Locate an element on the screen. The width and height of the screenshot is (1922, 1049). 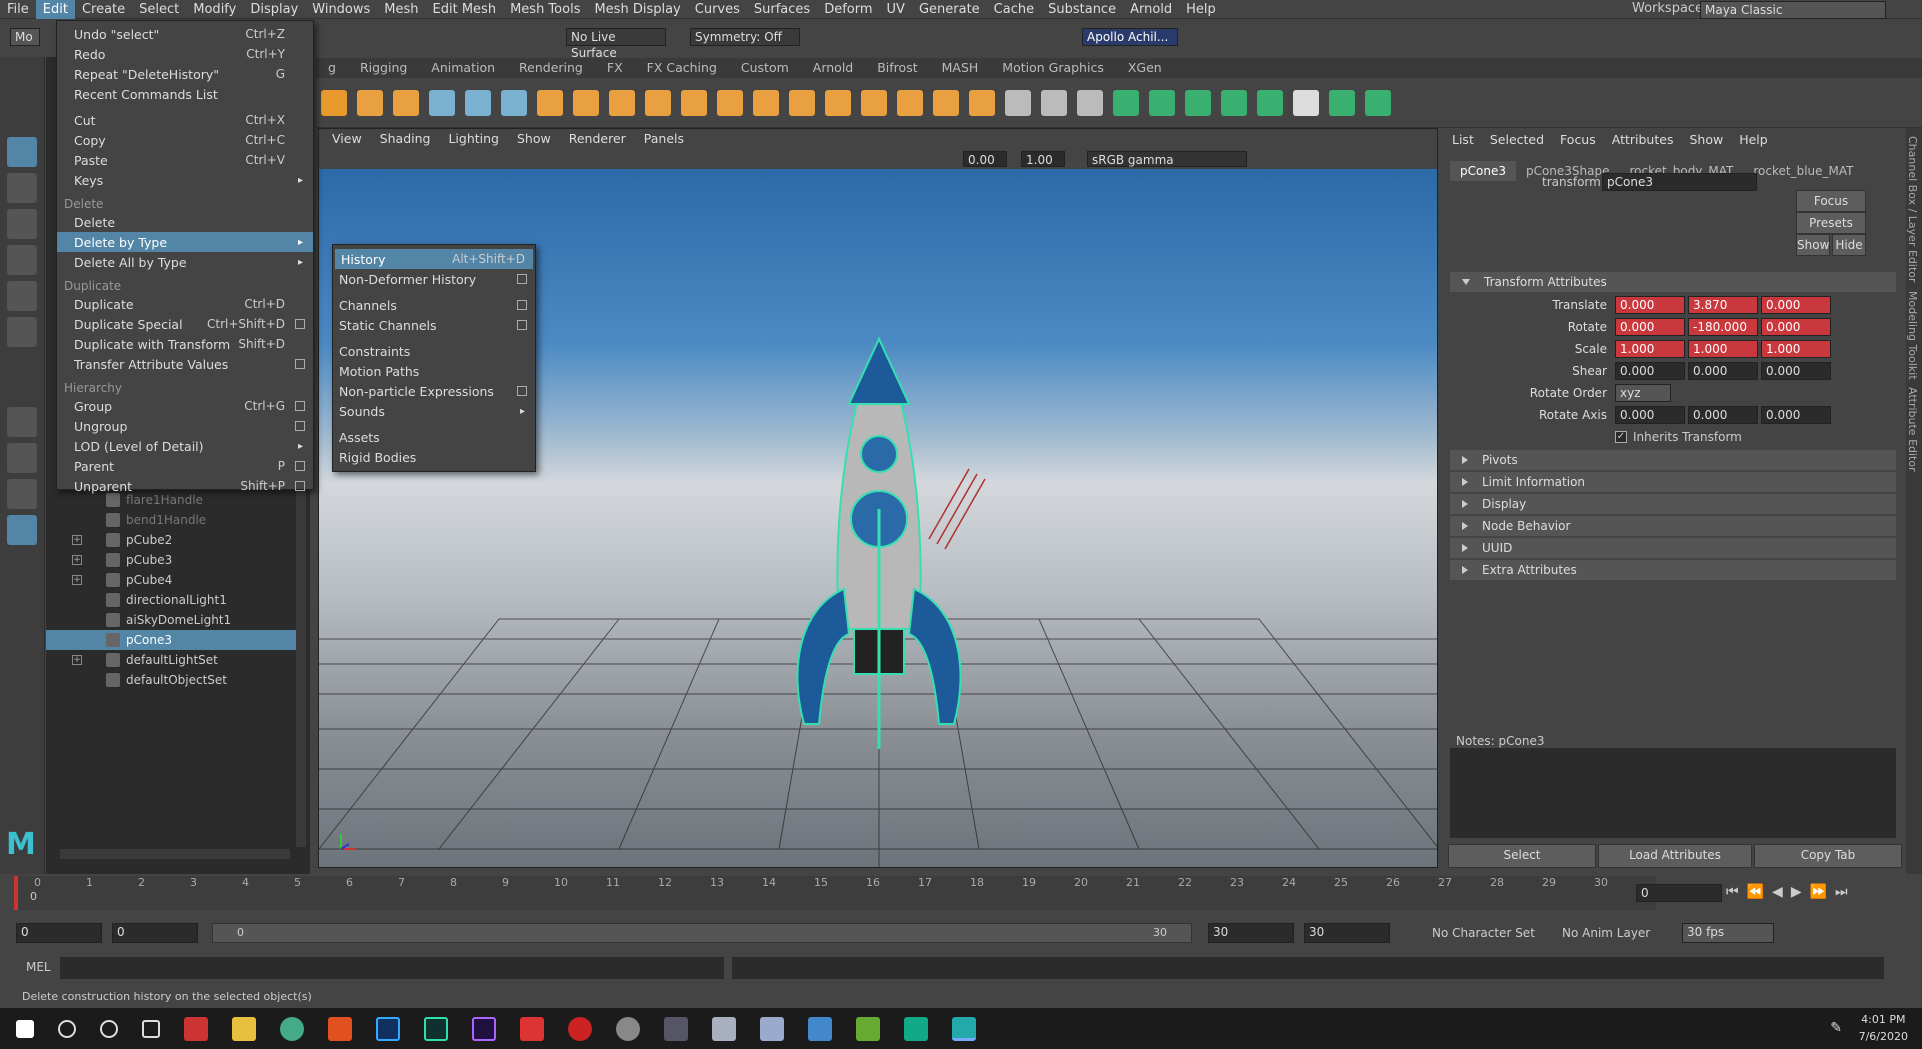
ae-menu-focus: Focus is located at coordinates (1578, 139).